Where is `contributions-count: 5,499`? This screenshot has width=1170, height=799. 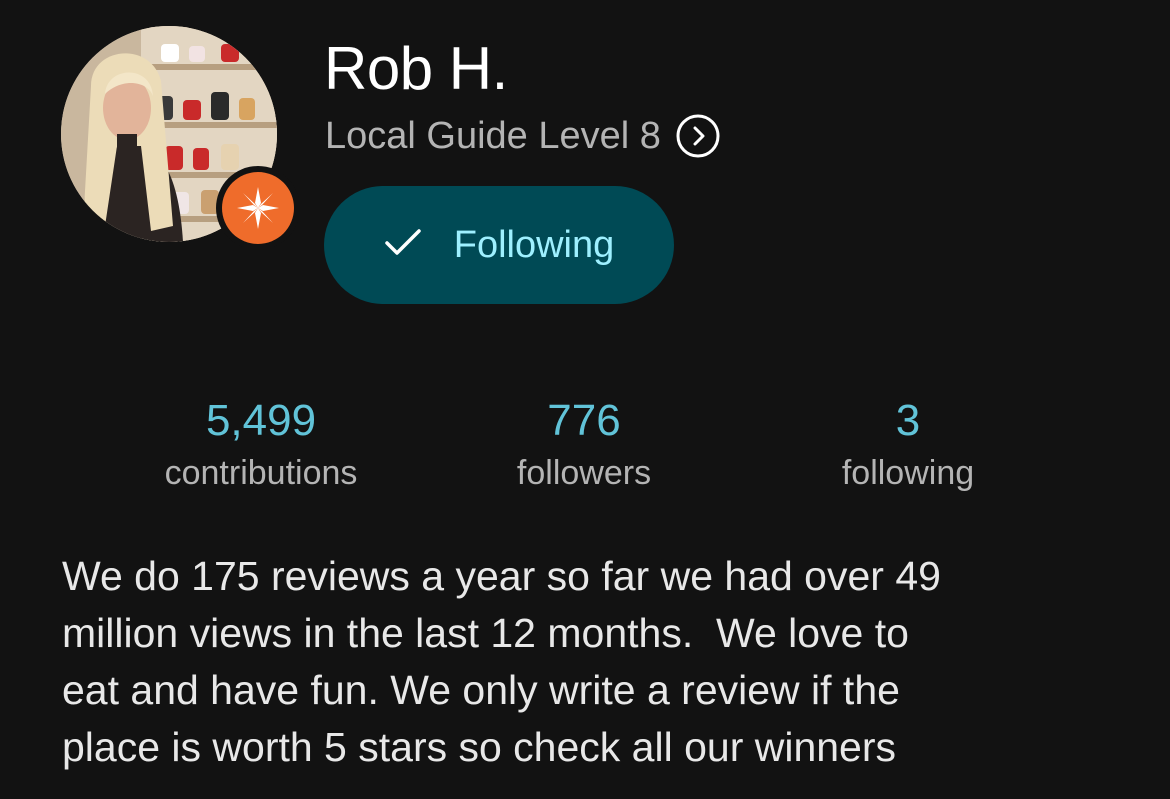
contributions-count: 5,499 is located at coordinates (261, 420).